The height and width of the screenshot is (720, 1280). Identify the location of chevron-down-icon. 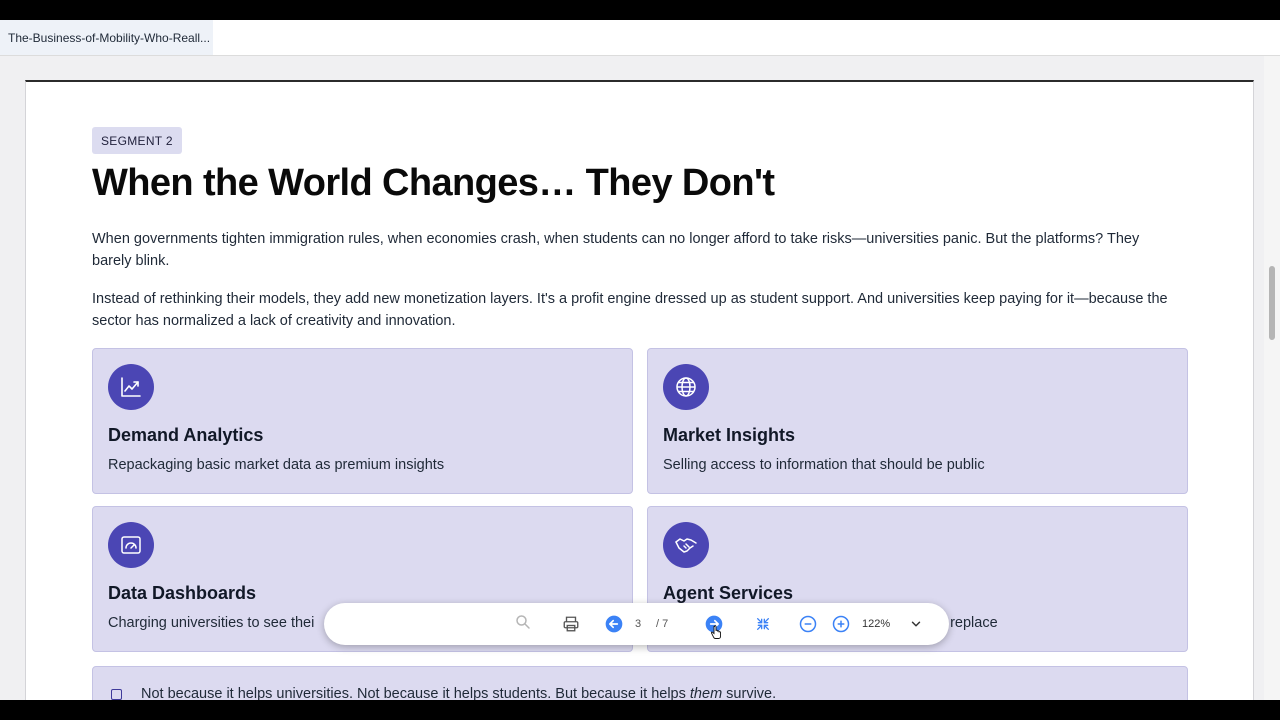
(916, 624).